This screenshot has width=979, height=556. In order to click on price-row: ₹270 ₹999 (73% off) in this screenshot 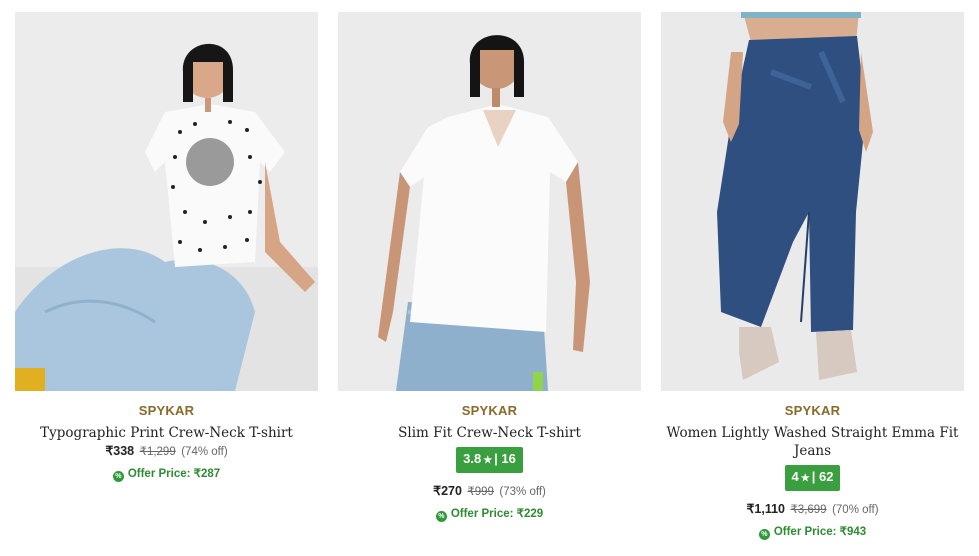, I will do `click(489, 491)`.